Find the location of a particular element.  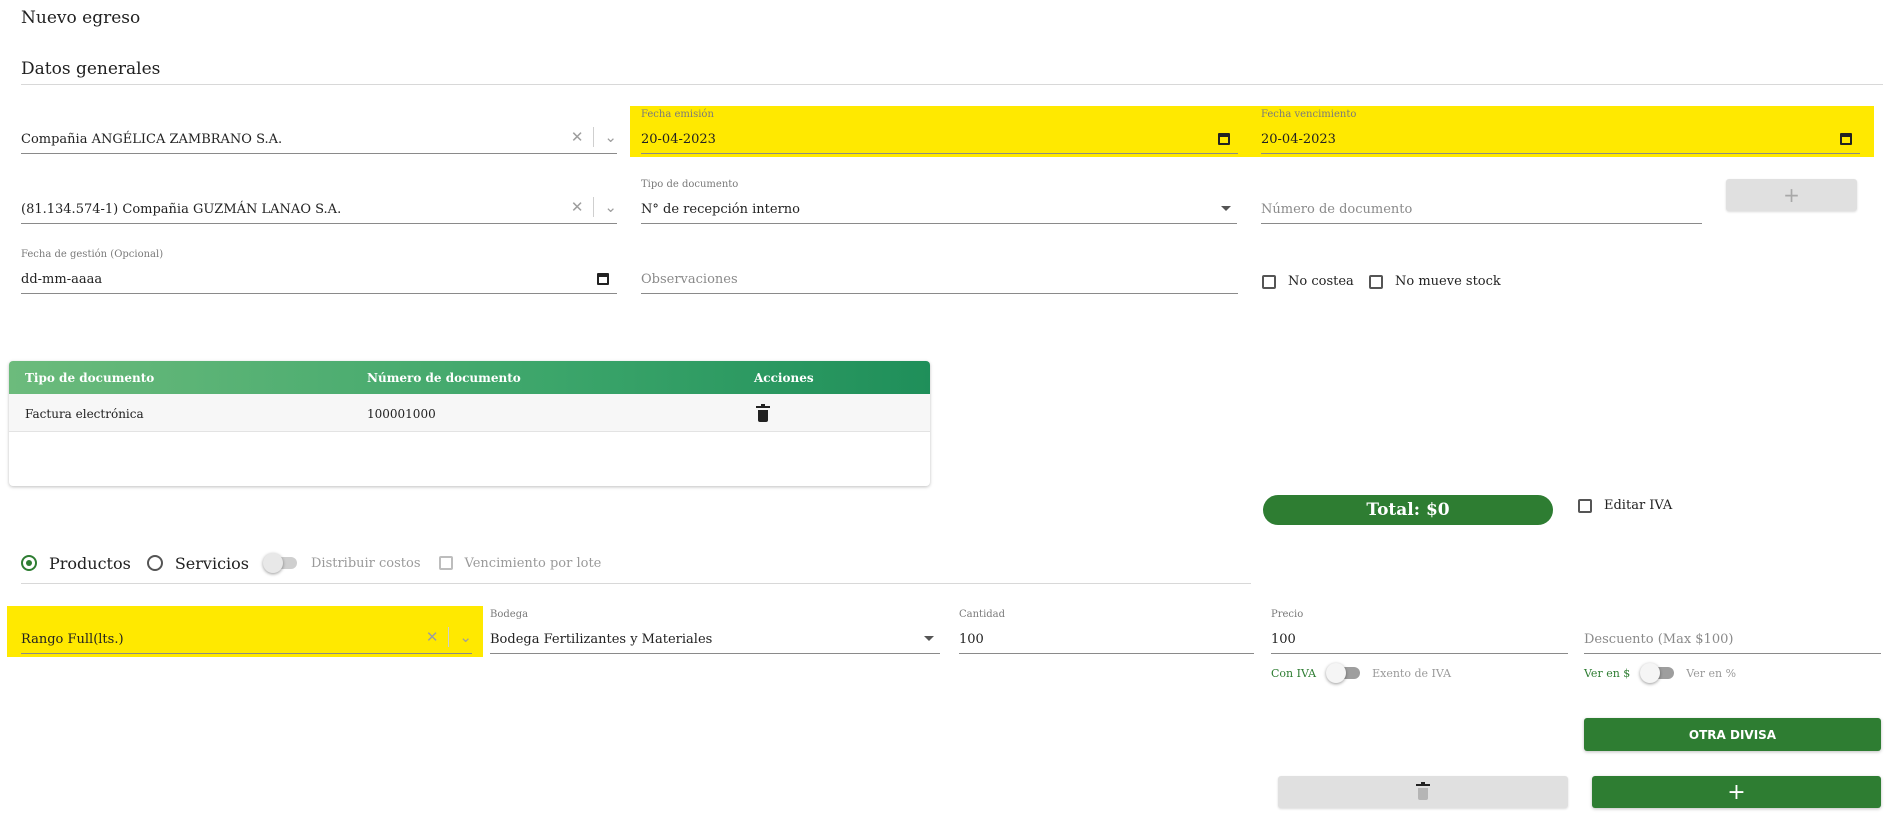

discount-toggle is located at coordinates (1658, 673).